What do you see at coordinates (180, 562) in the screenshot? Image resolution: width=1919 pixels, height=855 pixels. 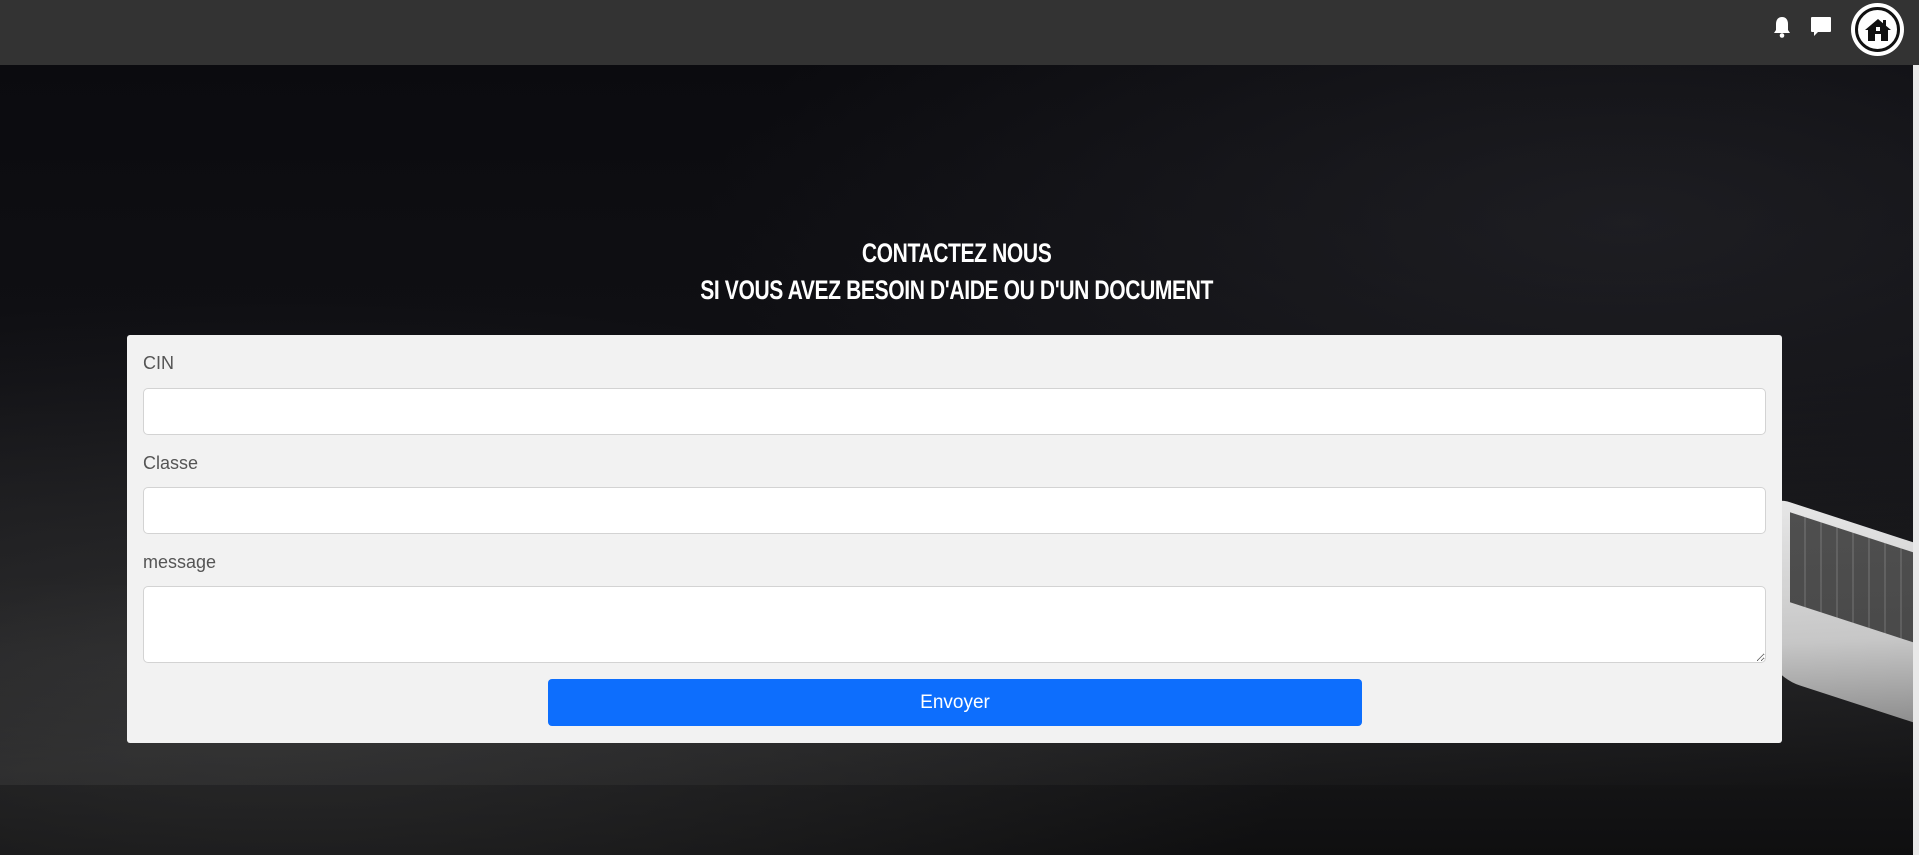 I see `message-label: message` at bounding box center [180, 562].